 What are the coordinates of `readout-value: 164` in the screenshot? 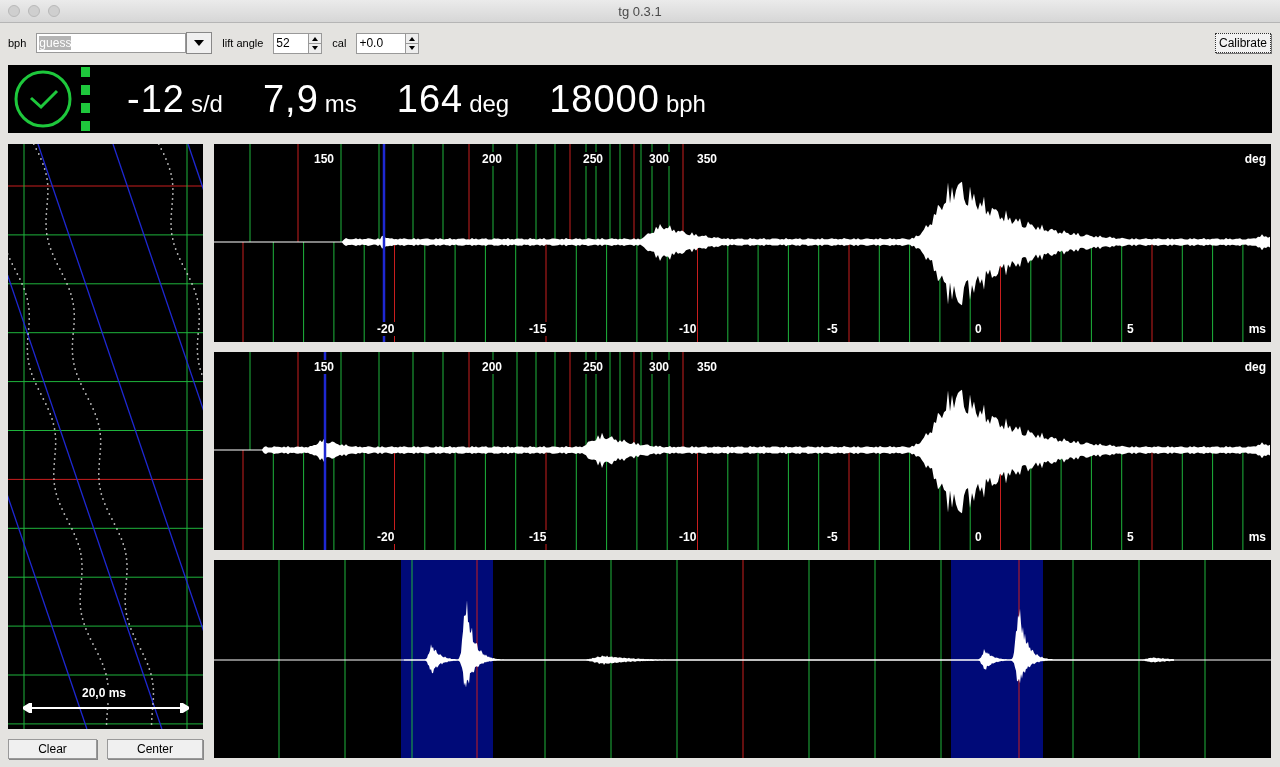 It's located at (430, 99).